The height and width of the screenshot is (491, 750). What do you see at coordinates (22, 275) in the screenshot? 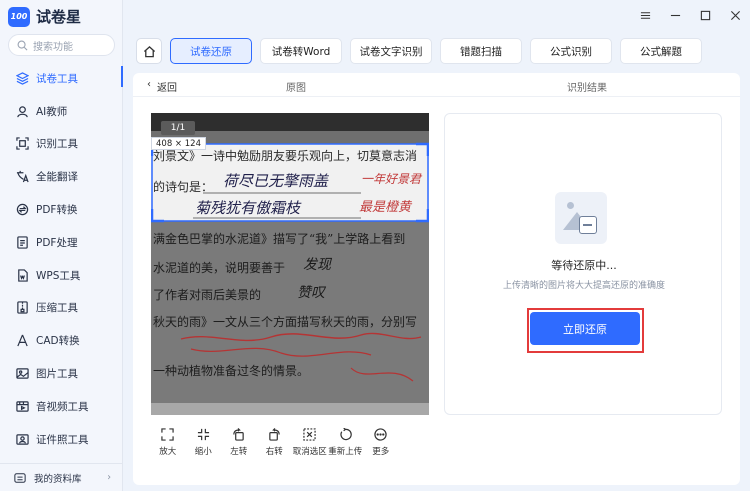
I see `wps-icon` at bounding box center [22, 275].